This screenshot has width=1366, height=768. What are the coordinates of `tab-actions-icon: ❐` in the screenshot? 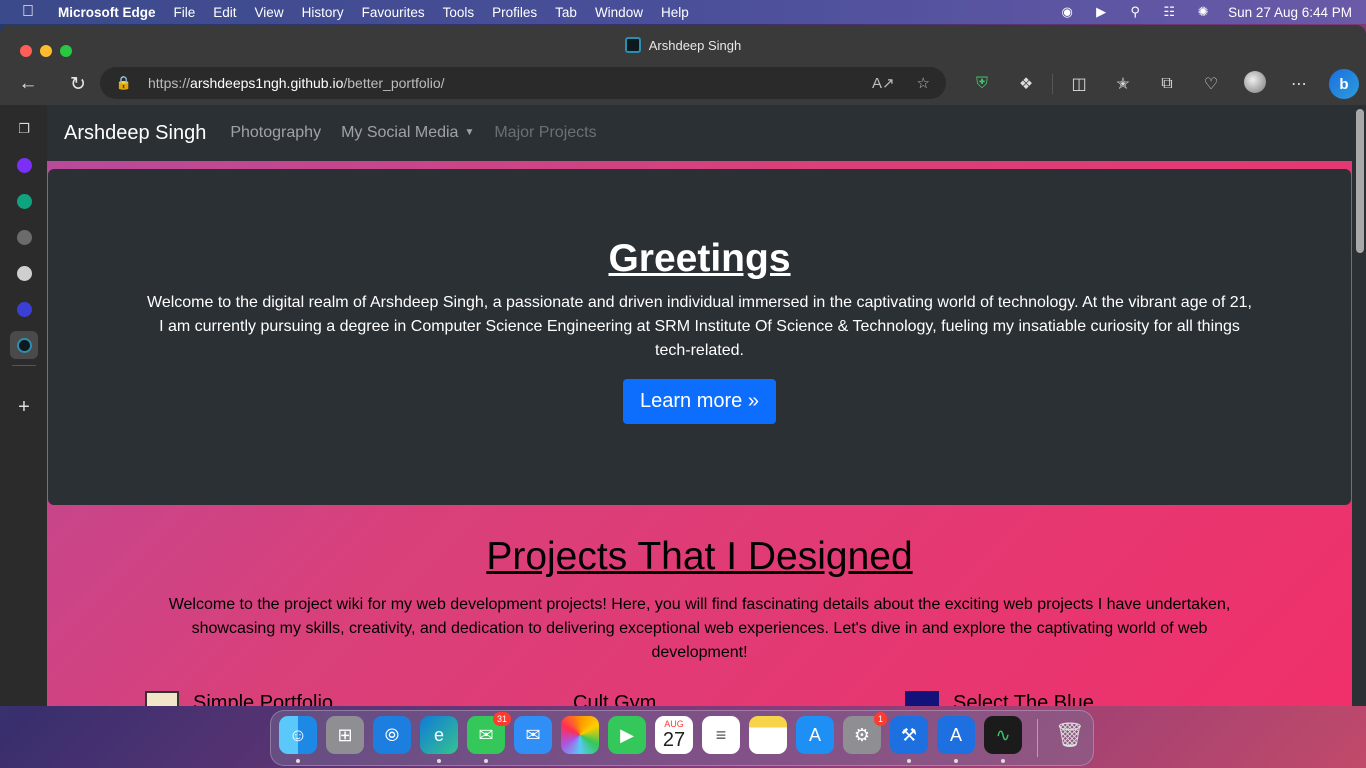 It's located at (24, 129).